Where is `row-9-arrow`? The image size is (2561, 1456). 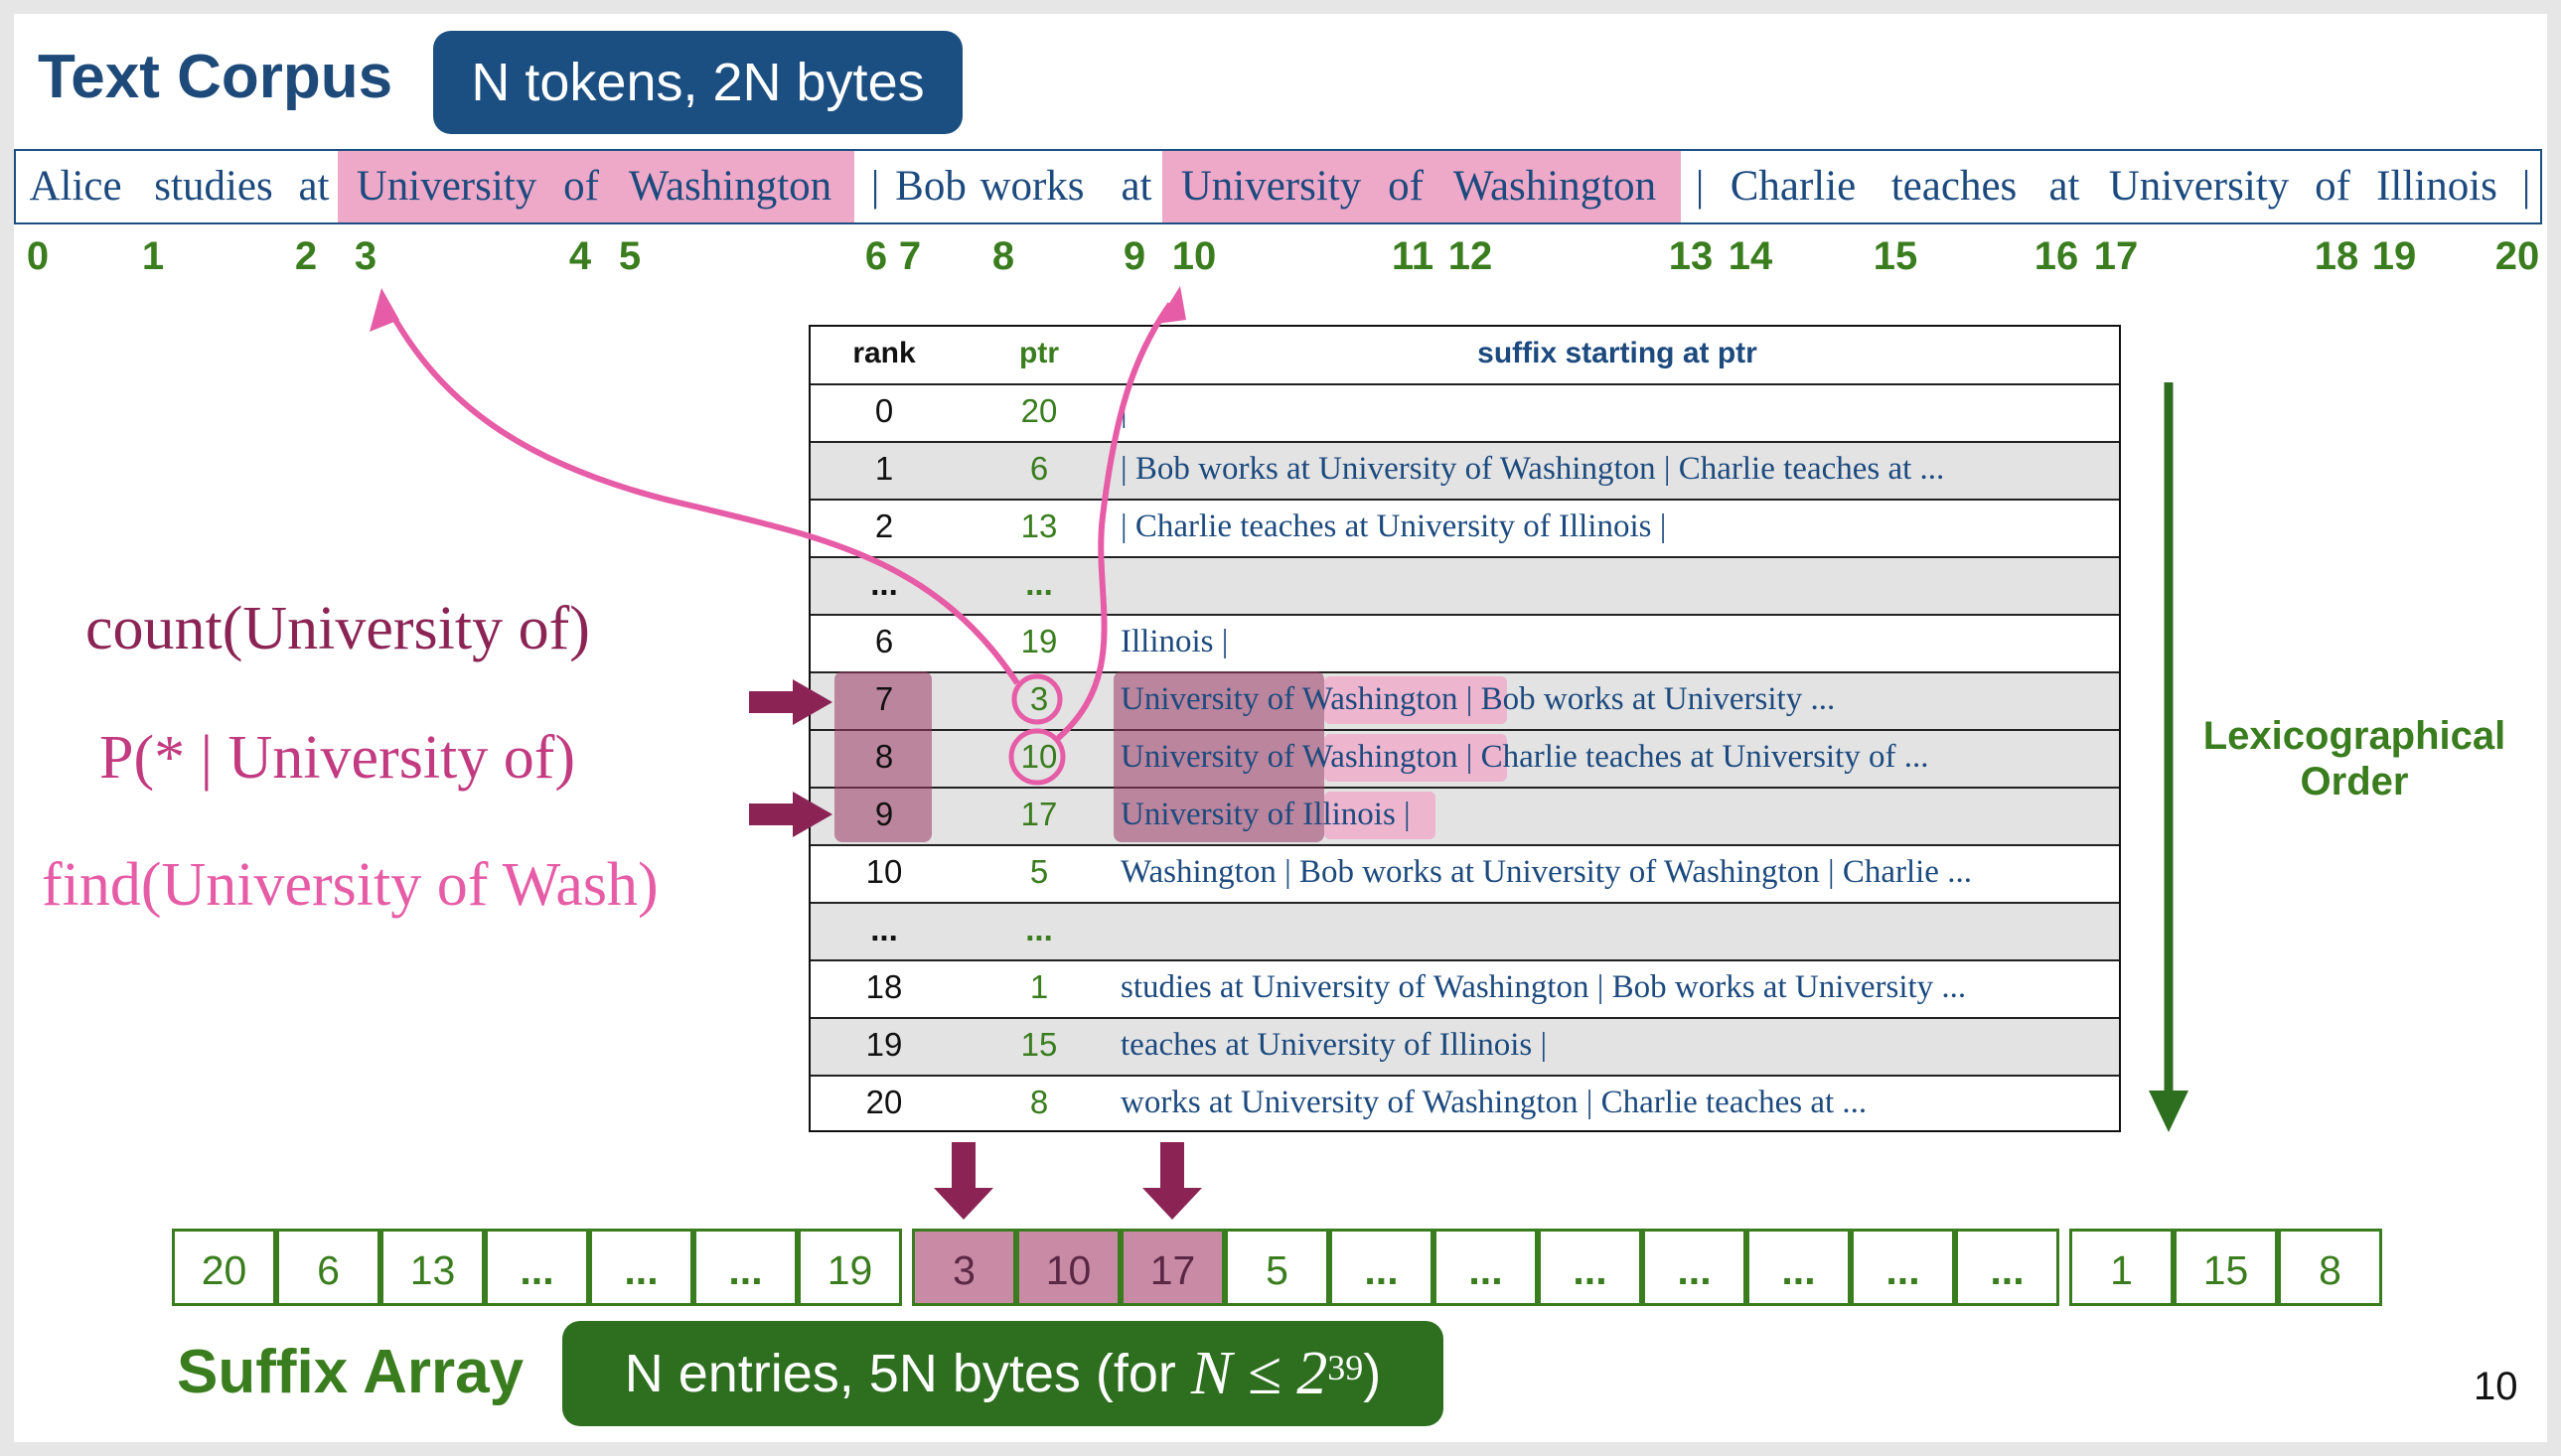
row-9-arrow is located at coordinates (790, 814).